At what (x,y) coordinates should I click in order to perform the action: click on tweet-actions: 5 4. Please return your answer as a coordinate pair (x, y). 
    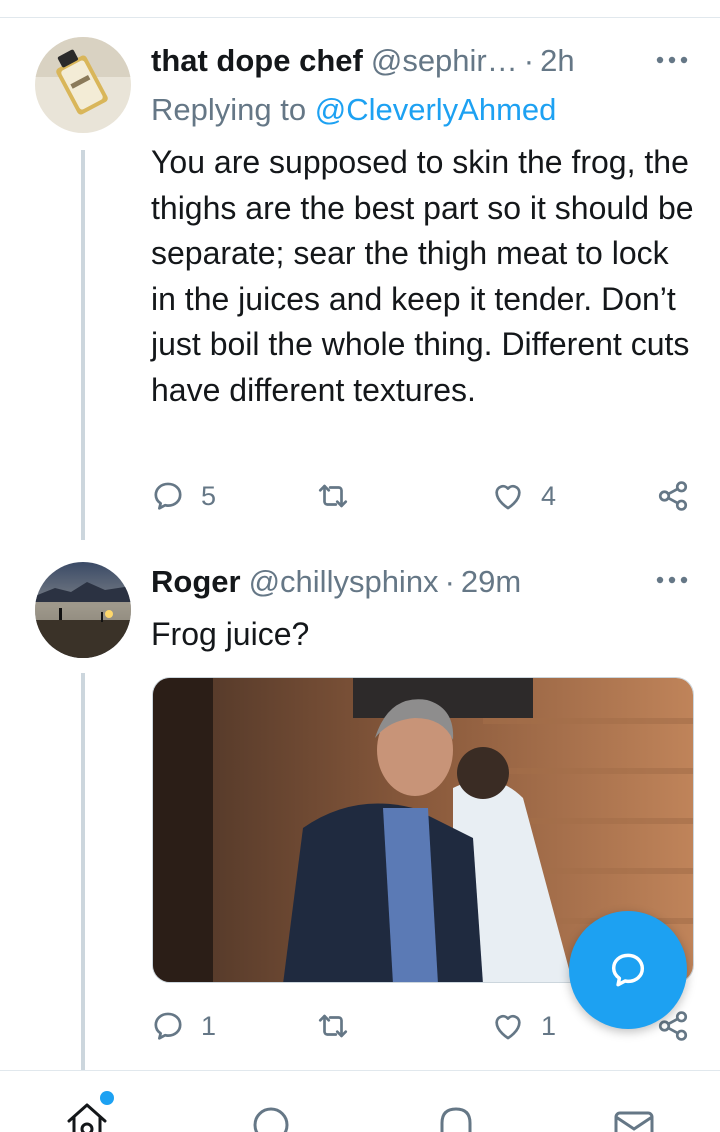
    Looking at the image, I should click on (423, 499).